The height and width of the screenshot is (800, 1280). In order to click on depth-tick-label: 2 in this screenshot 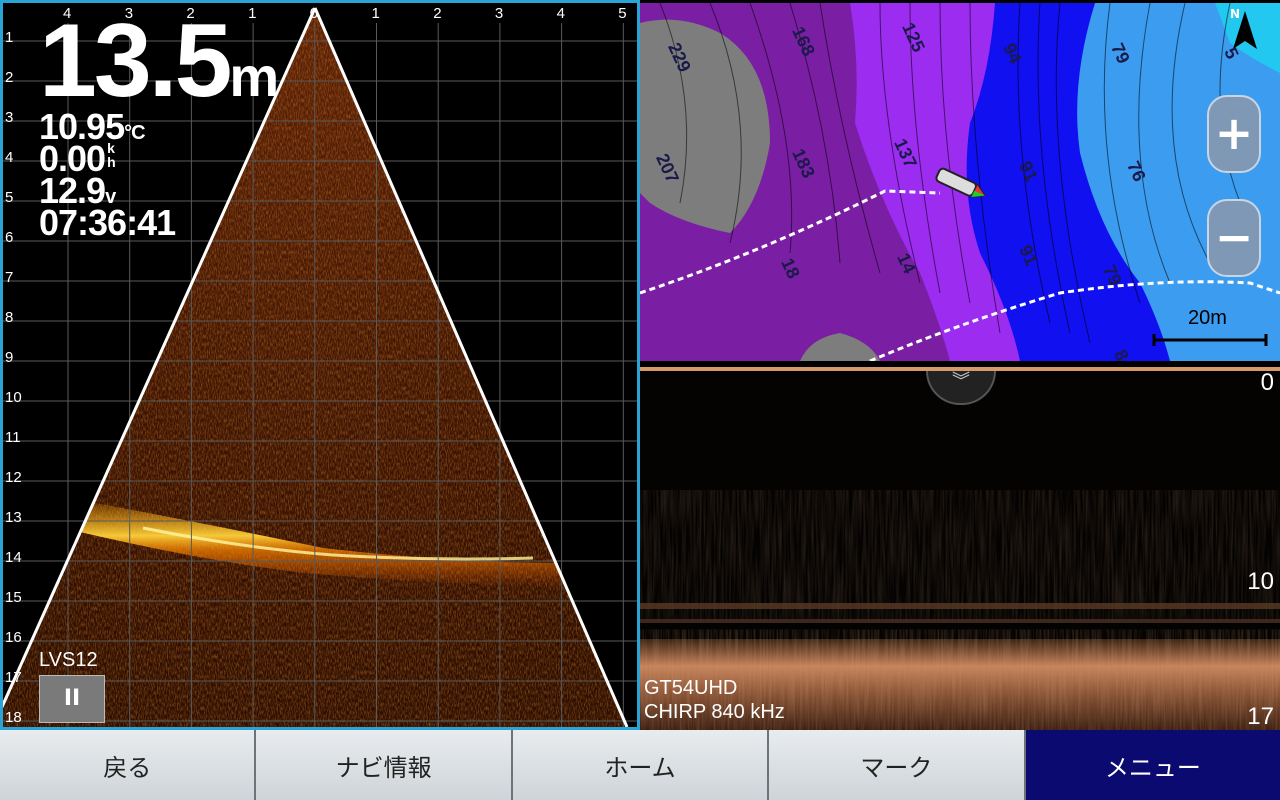, I will do `click(9, 77)`.